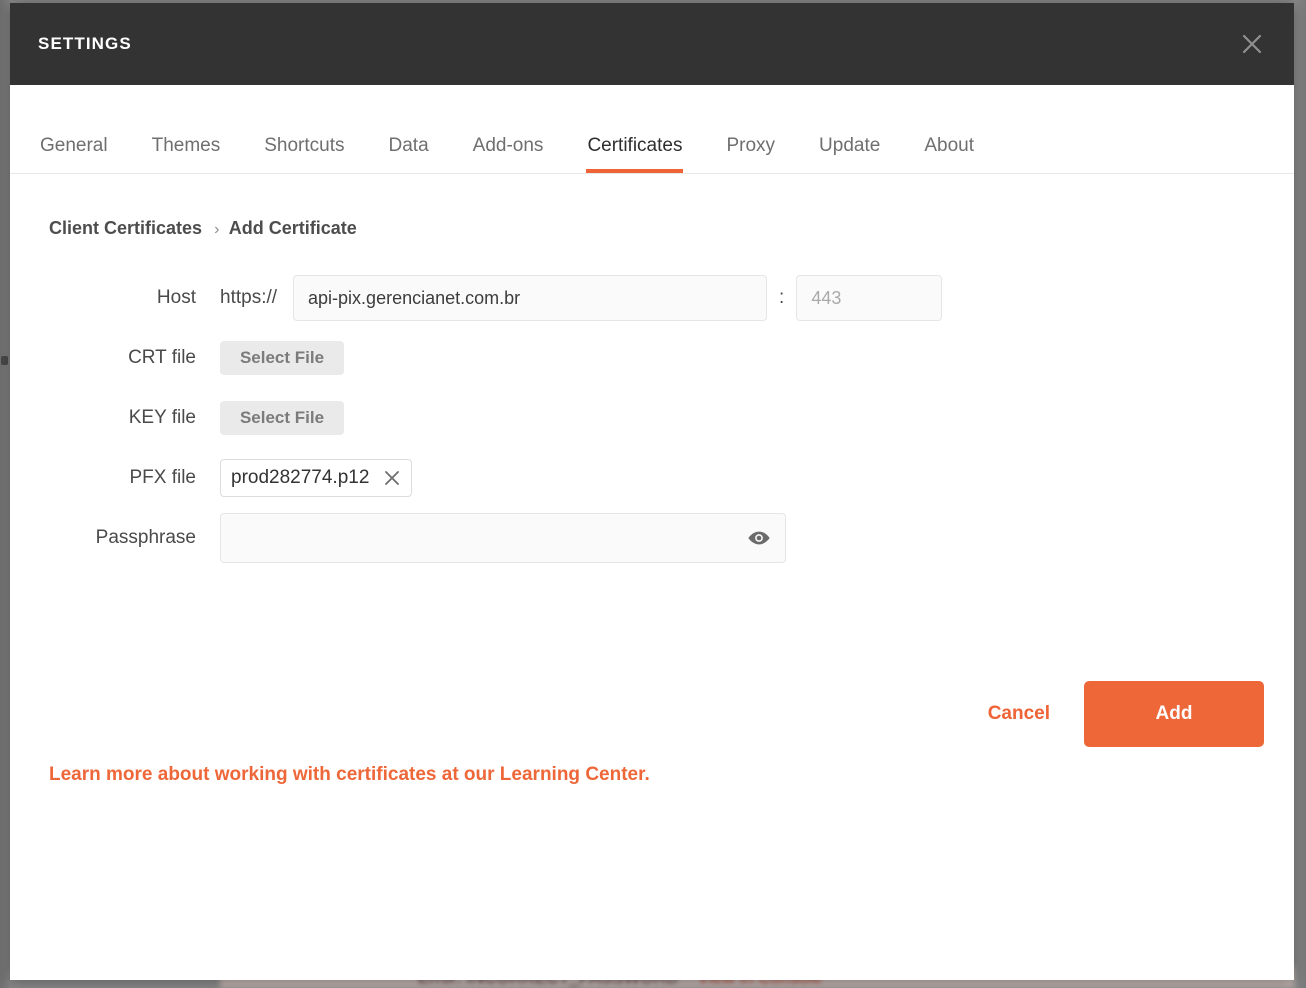 Image resolution: width=1306 pixels, height=988 pixels. Describe the element at coordinates (869, 298) in the screenshot. I see `port-input` at that location.